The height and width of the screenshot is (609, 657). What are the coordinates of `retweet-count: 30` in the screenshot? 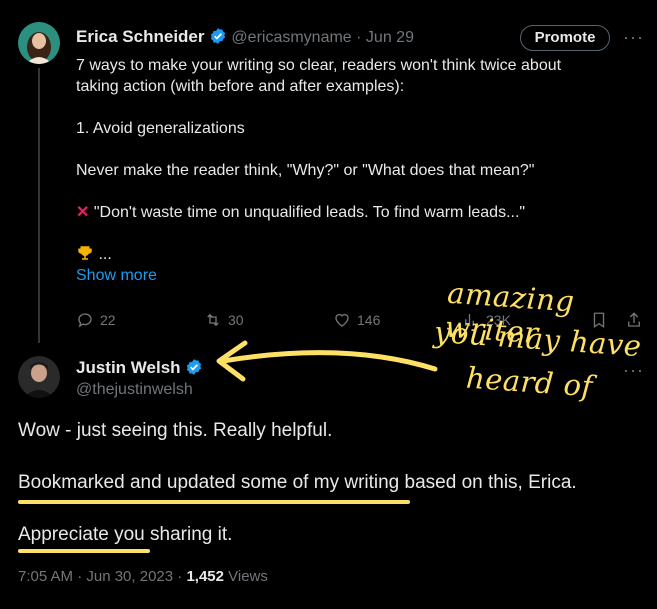 It's located at (236, 320).